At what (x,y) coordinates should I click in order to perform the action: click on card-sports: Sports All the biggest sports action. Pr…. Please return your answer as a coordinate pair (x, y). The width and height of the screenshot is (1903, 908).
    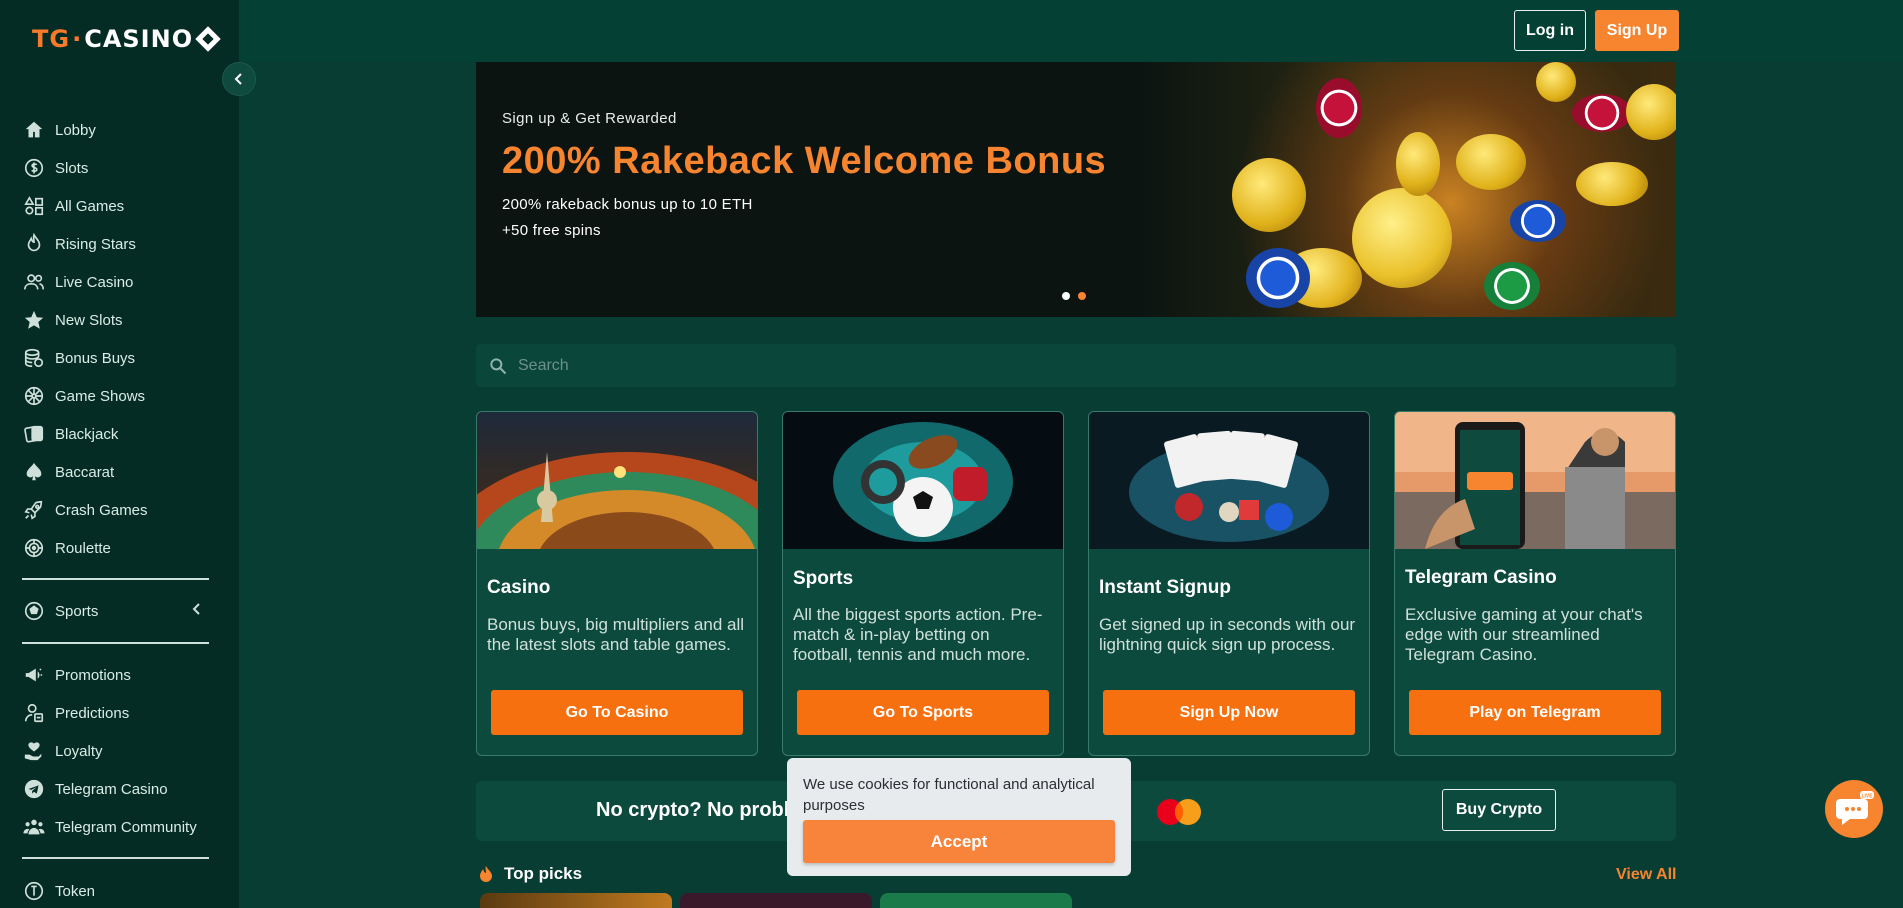
    Looking at the image, I should click on (923, 583).